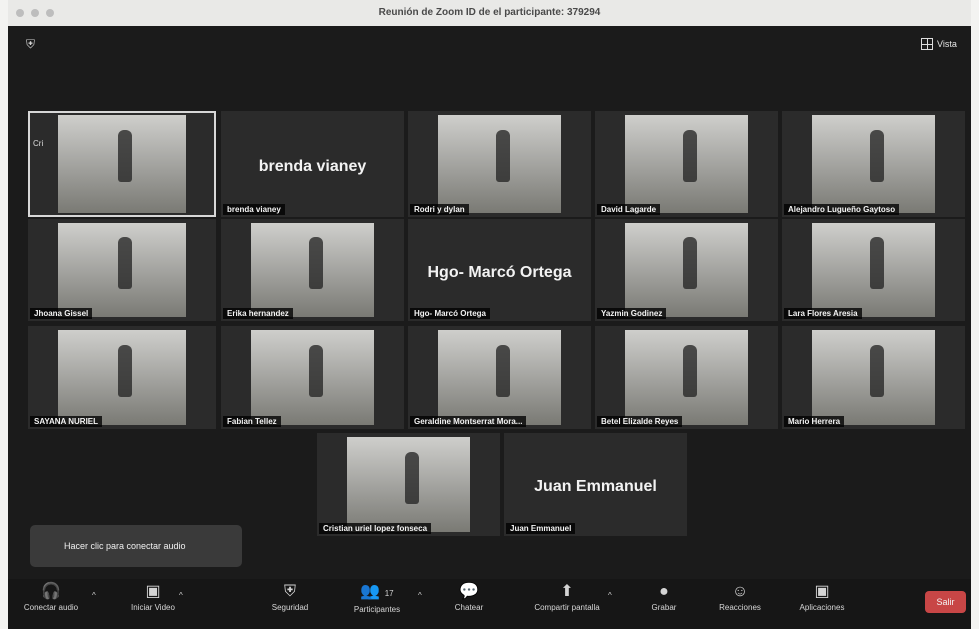  I want to click on connect-audio-button: 🎧 Conectar audio, so click(51, 596).